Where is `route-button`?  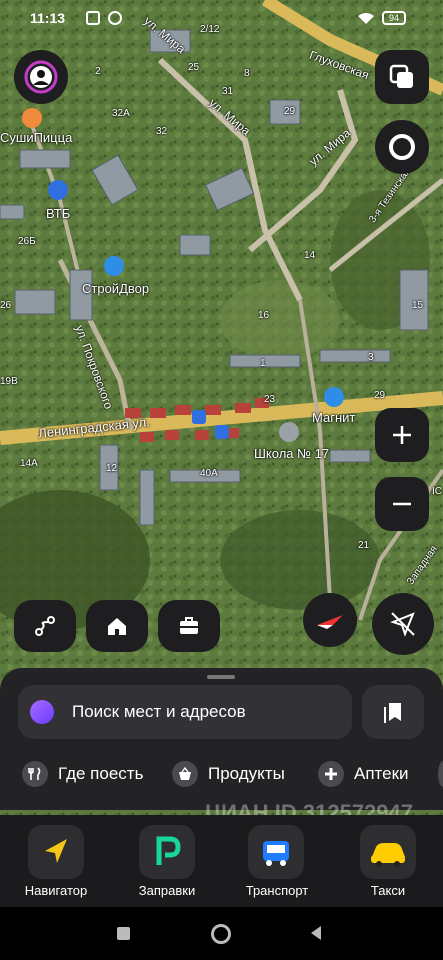 route-button is located at coordinates (45, 626).